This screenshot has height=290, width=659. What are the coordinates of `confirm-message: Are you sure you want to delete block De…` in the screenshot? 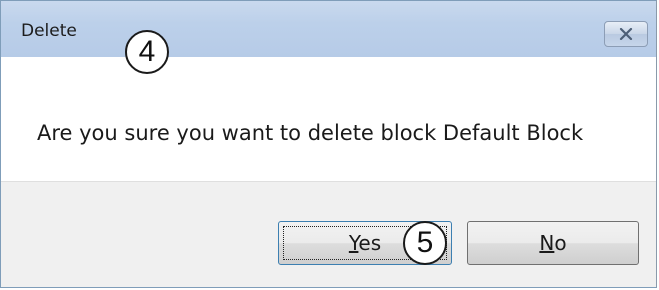 It's located at (310, 133).